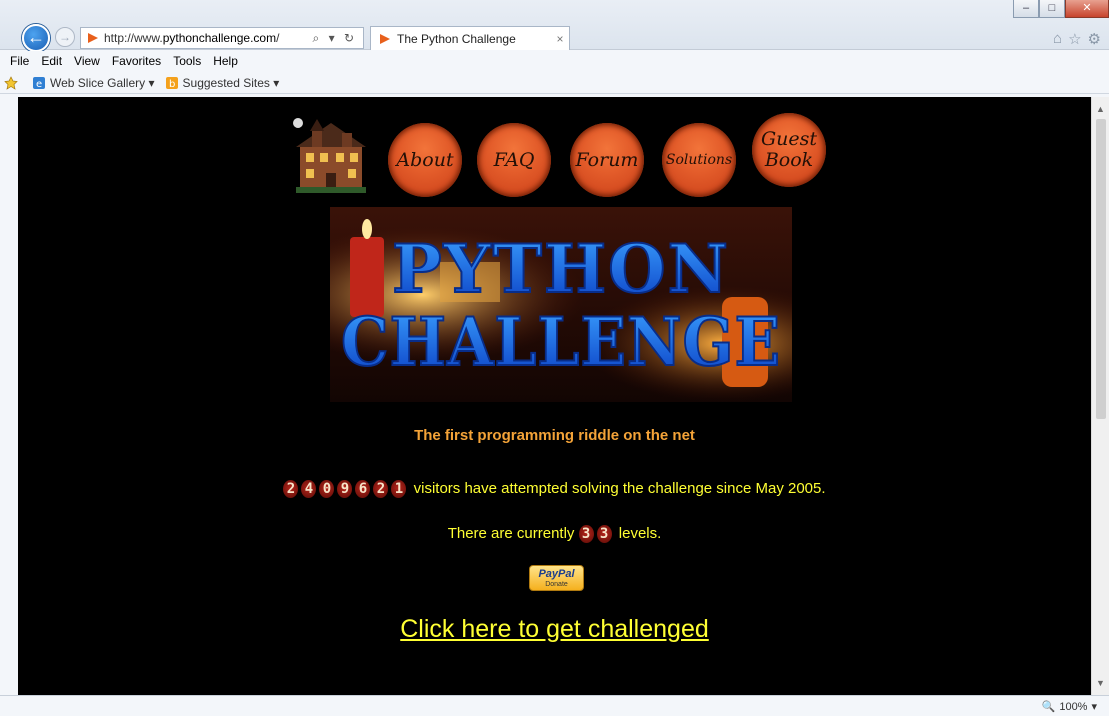 The width and height of the screenshot is (1109, 716). I want to click on vertical-scrollbar: ▲ ▼, so click(1100, 396).